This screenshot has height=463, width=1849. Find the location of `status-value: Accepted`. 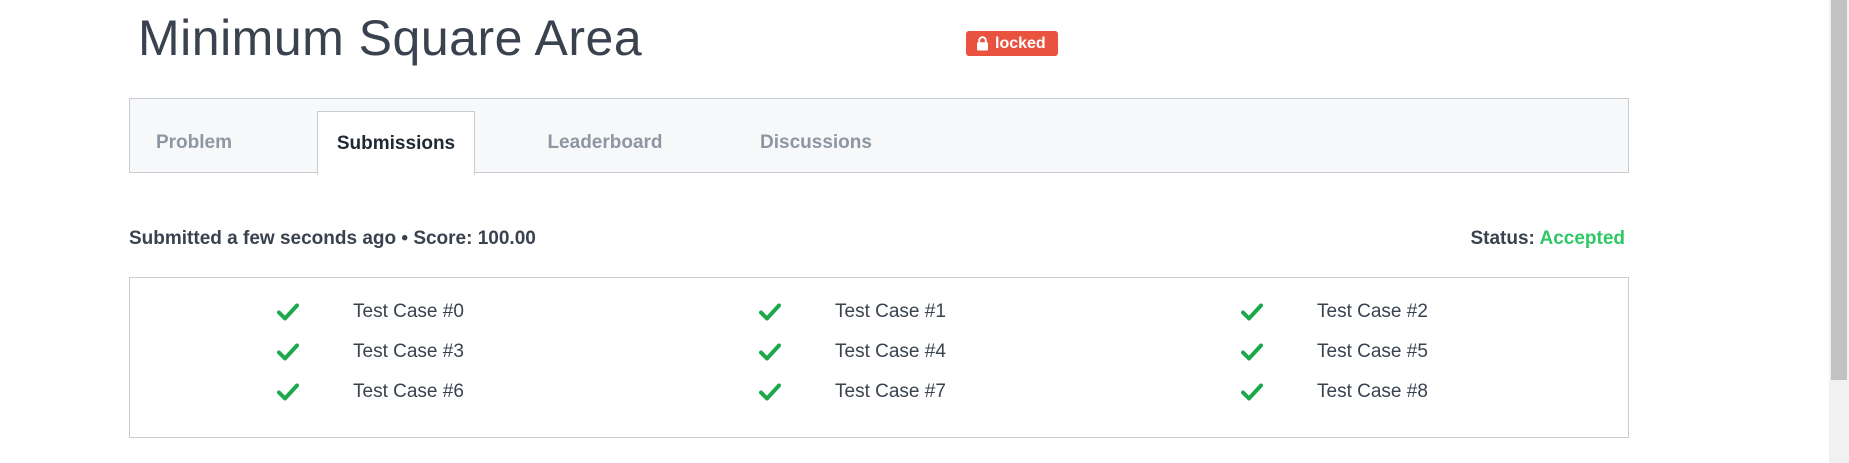

status-value: Accepted is located at coordinates (1582, 238).